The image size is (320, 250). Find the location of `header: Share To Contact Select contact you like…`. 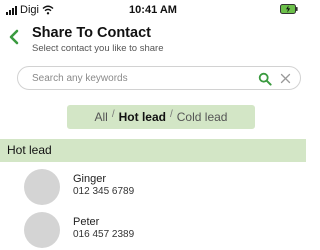

header: Share To Contact Select contact you like… is located at coordinates (153, 40).